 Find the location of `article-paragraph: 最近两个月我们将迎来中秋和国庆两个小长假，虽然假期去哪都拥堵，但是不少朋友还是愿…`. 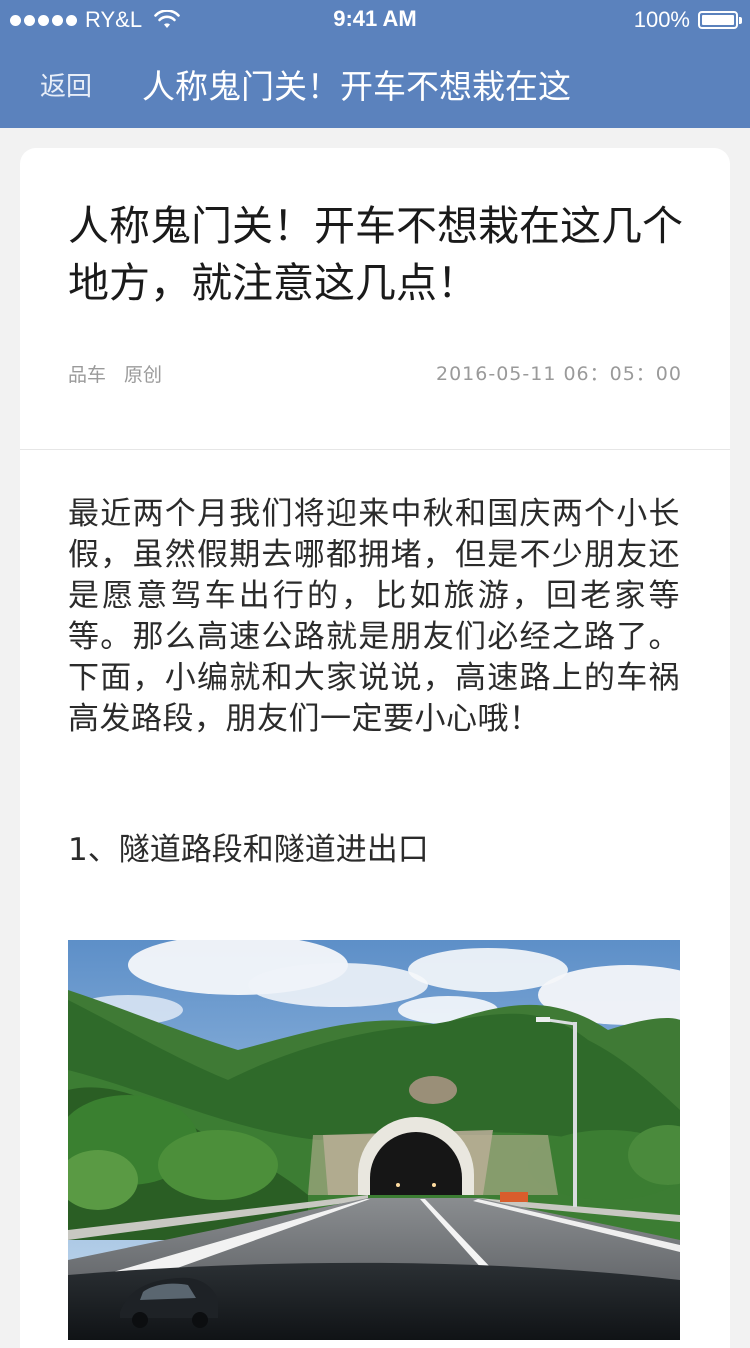

article-paragraph: 最近两个月我们将迎来中秋和国庆两个小长假，虽然假期去哪都拥堵，但是不少朋友还是愿… is located at coordinates (374, 616).